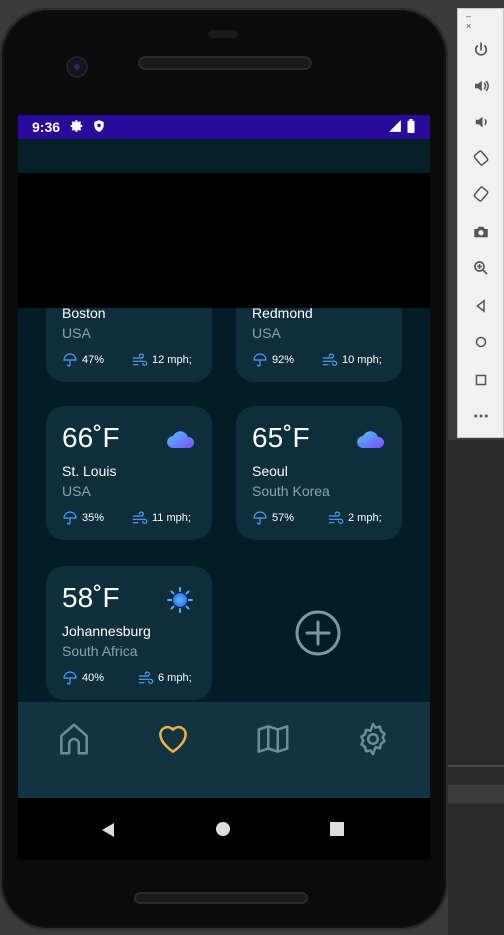 This screenshot has height=935, width=504. What do you see at coordinates (89, 471) in the screenshot?
I see `city-name: St. Louis` at bounding box center [89, 471].